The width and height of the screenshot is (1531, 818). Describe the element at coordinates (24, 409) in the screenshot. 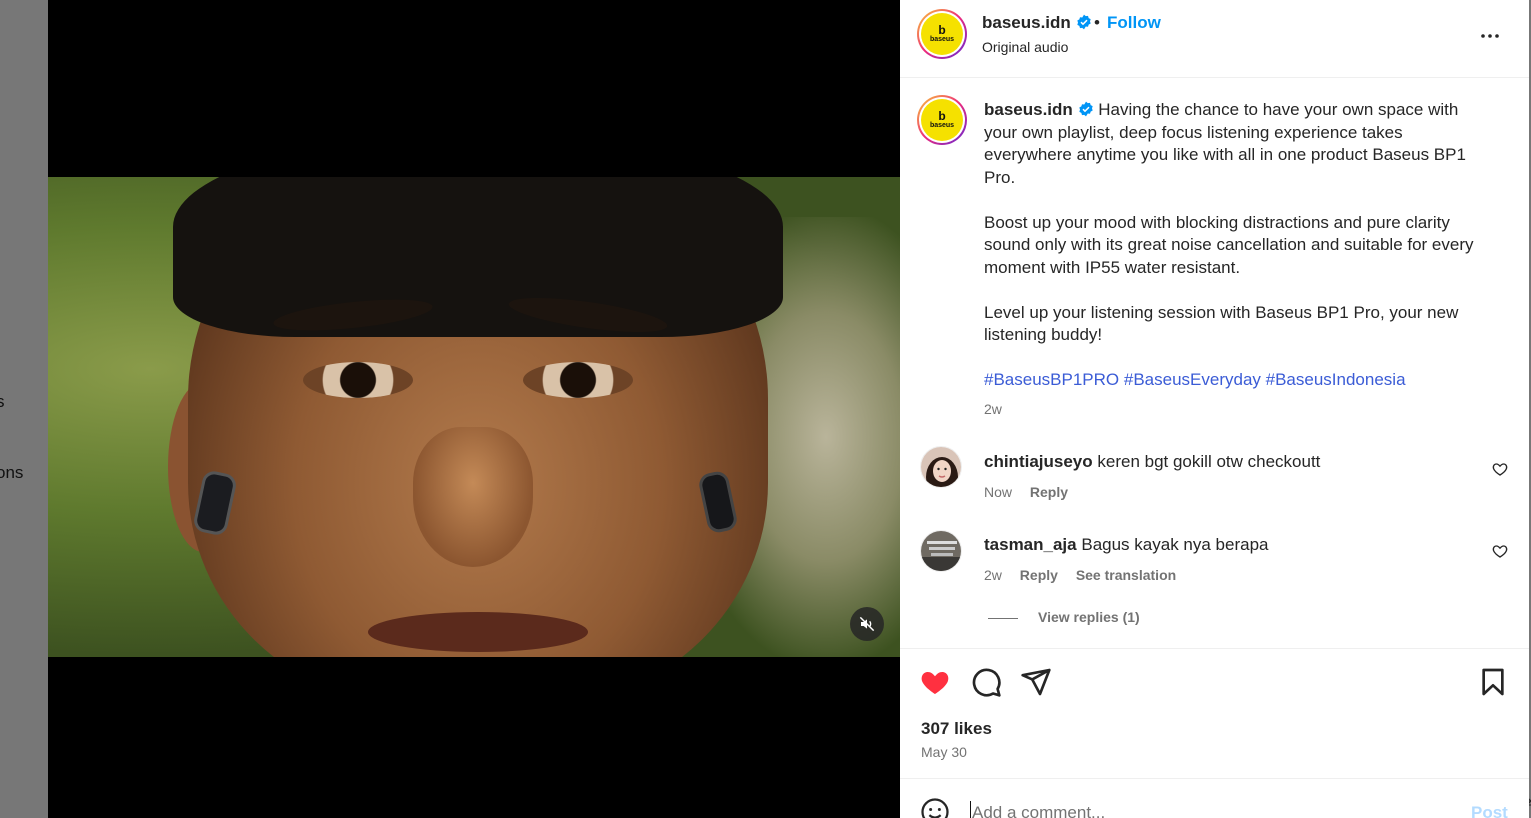

I see `background-page: s ons` at that location.